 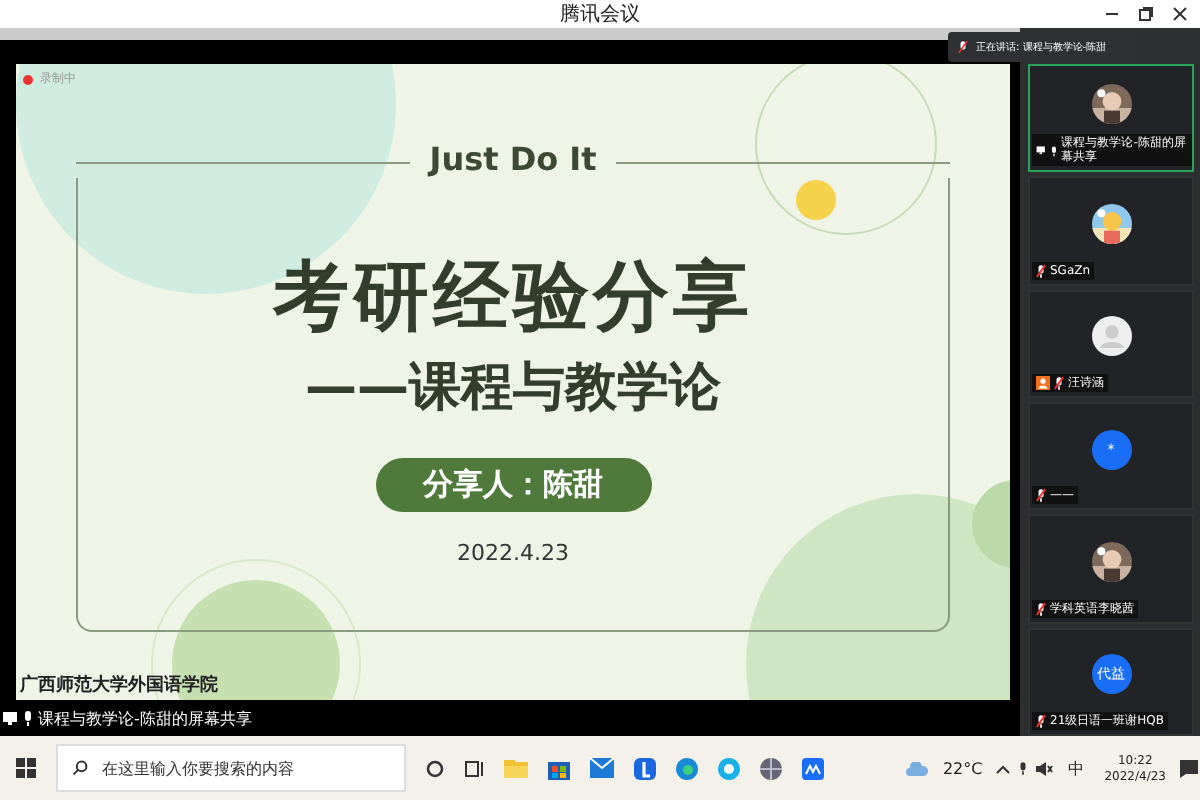 I want to click on input-method: 中, so click(x=1076, y=768).